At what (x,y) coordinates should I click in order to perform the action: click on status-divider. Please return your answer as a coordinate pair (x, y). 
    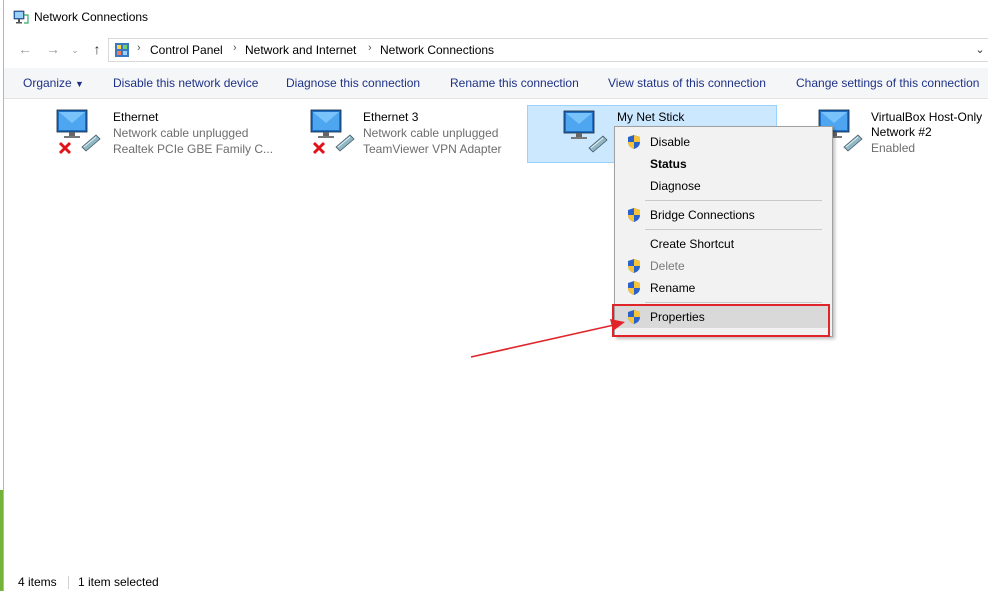
    Looking at the image, I should click on (68, 582).